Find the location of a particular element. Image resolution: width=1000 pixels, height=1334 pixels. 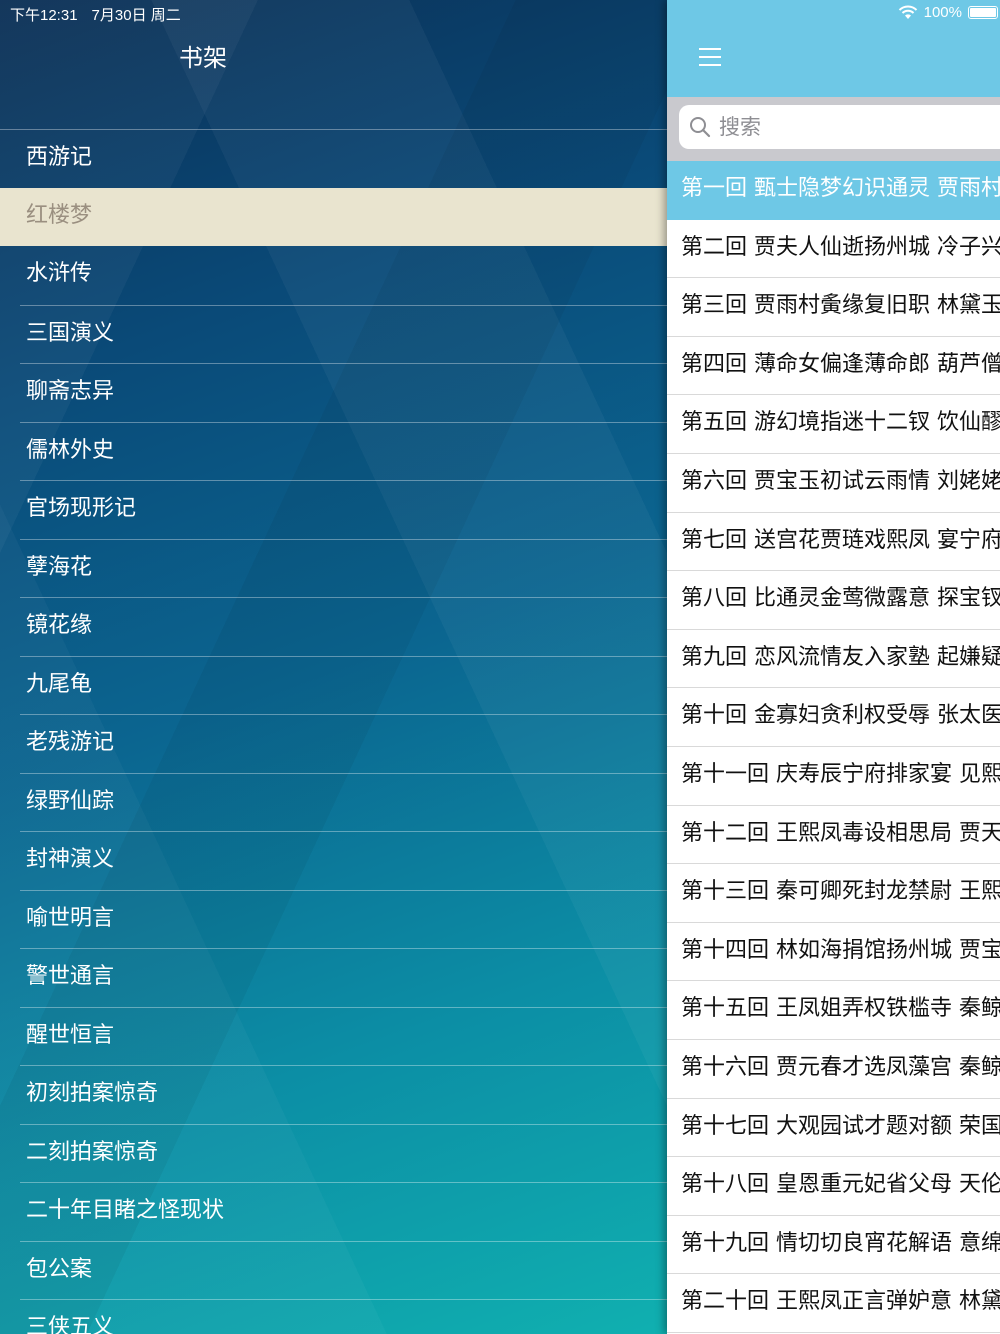

status-bar-right: 100% is located at coordinates (948, 12).